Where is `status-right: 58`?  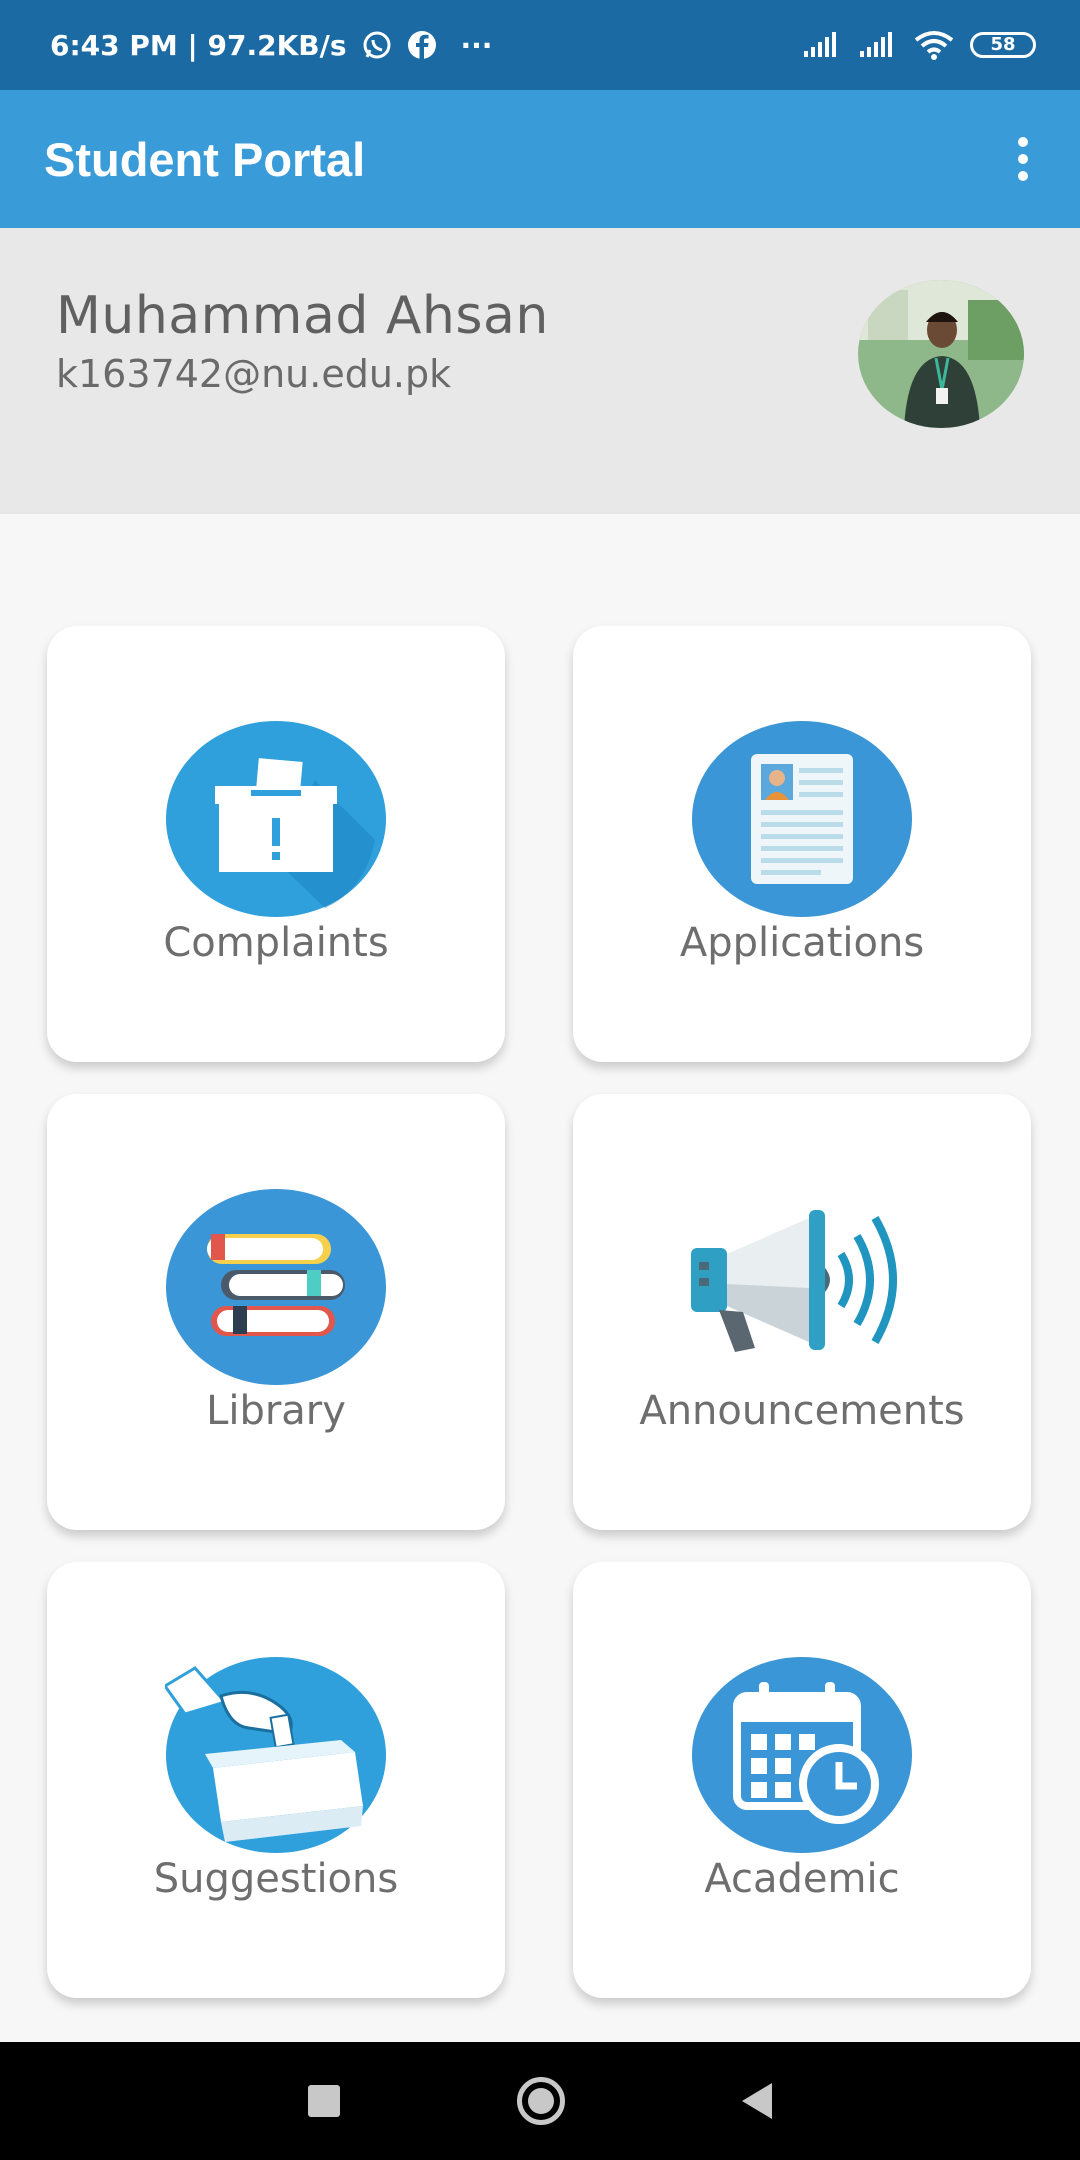
status-right: 58 is located at coordinates (919, 45).